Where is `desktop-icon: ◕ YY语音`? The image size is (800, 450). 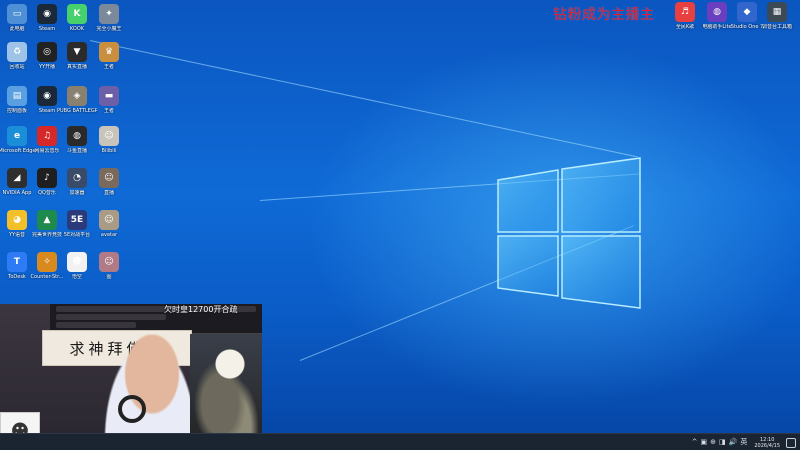
desktop-icon: ◕ YY语音 is located at coordinates (17, 228).